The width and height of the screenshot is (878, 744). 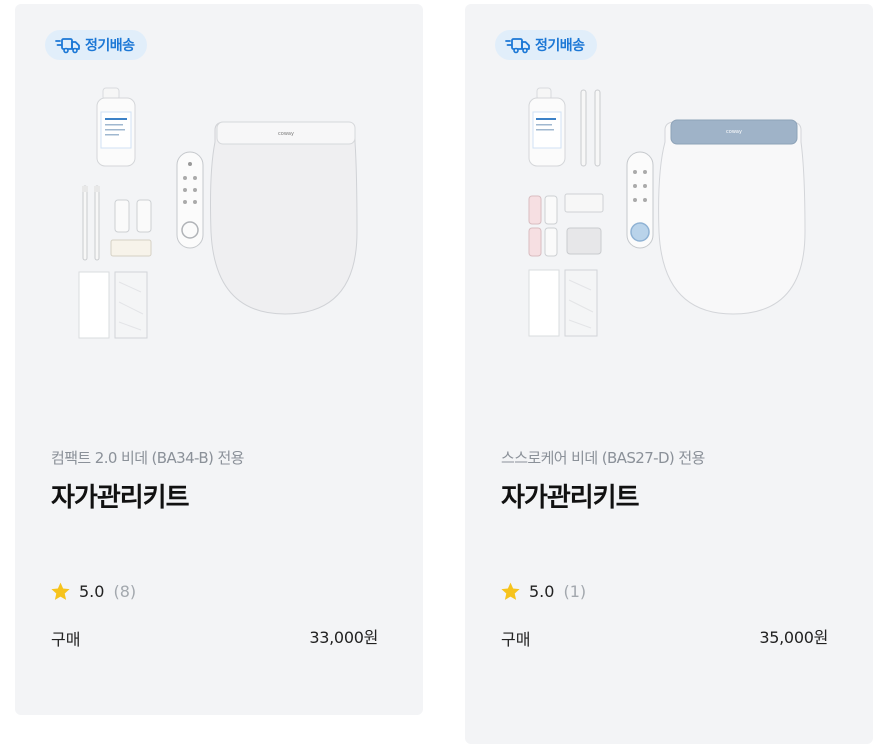 I want to click on rating: 5.0 (1), so click(x=543, y=591).